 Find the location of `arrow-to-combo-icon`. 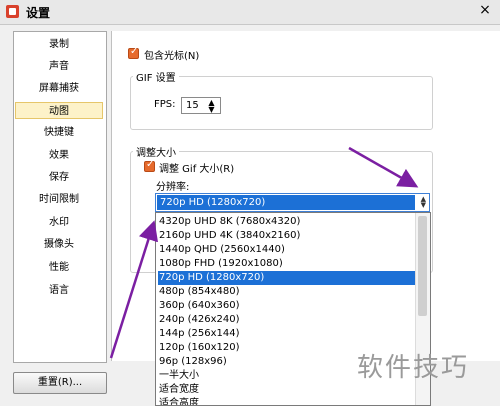

arrow-to-combo-icon is located at coordinates (383, 167).